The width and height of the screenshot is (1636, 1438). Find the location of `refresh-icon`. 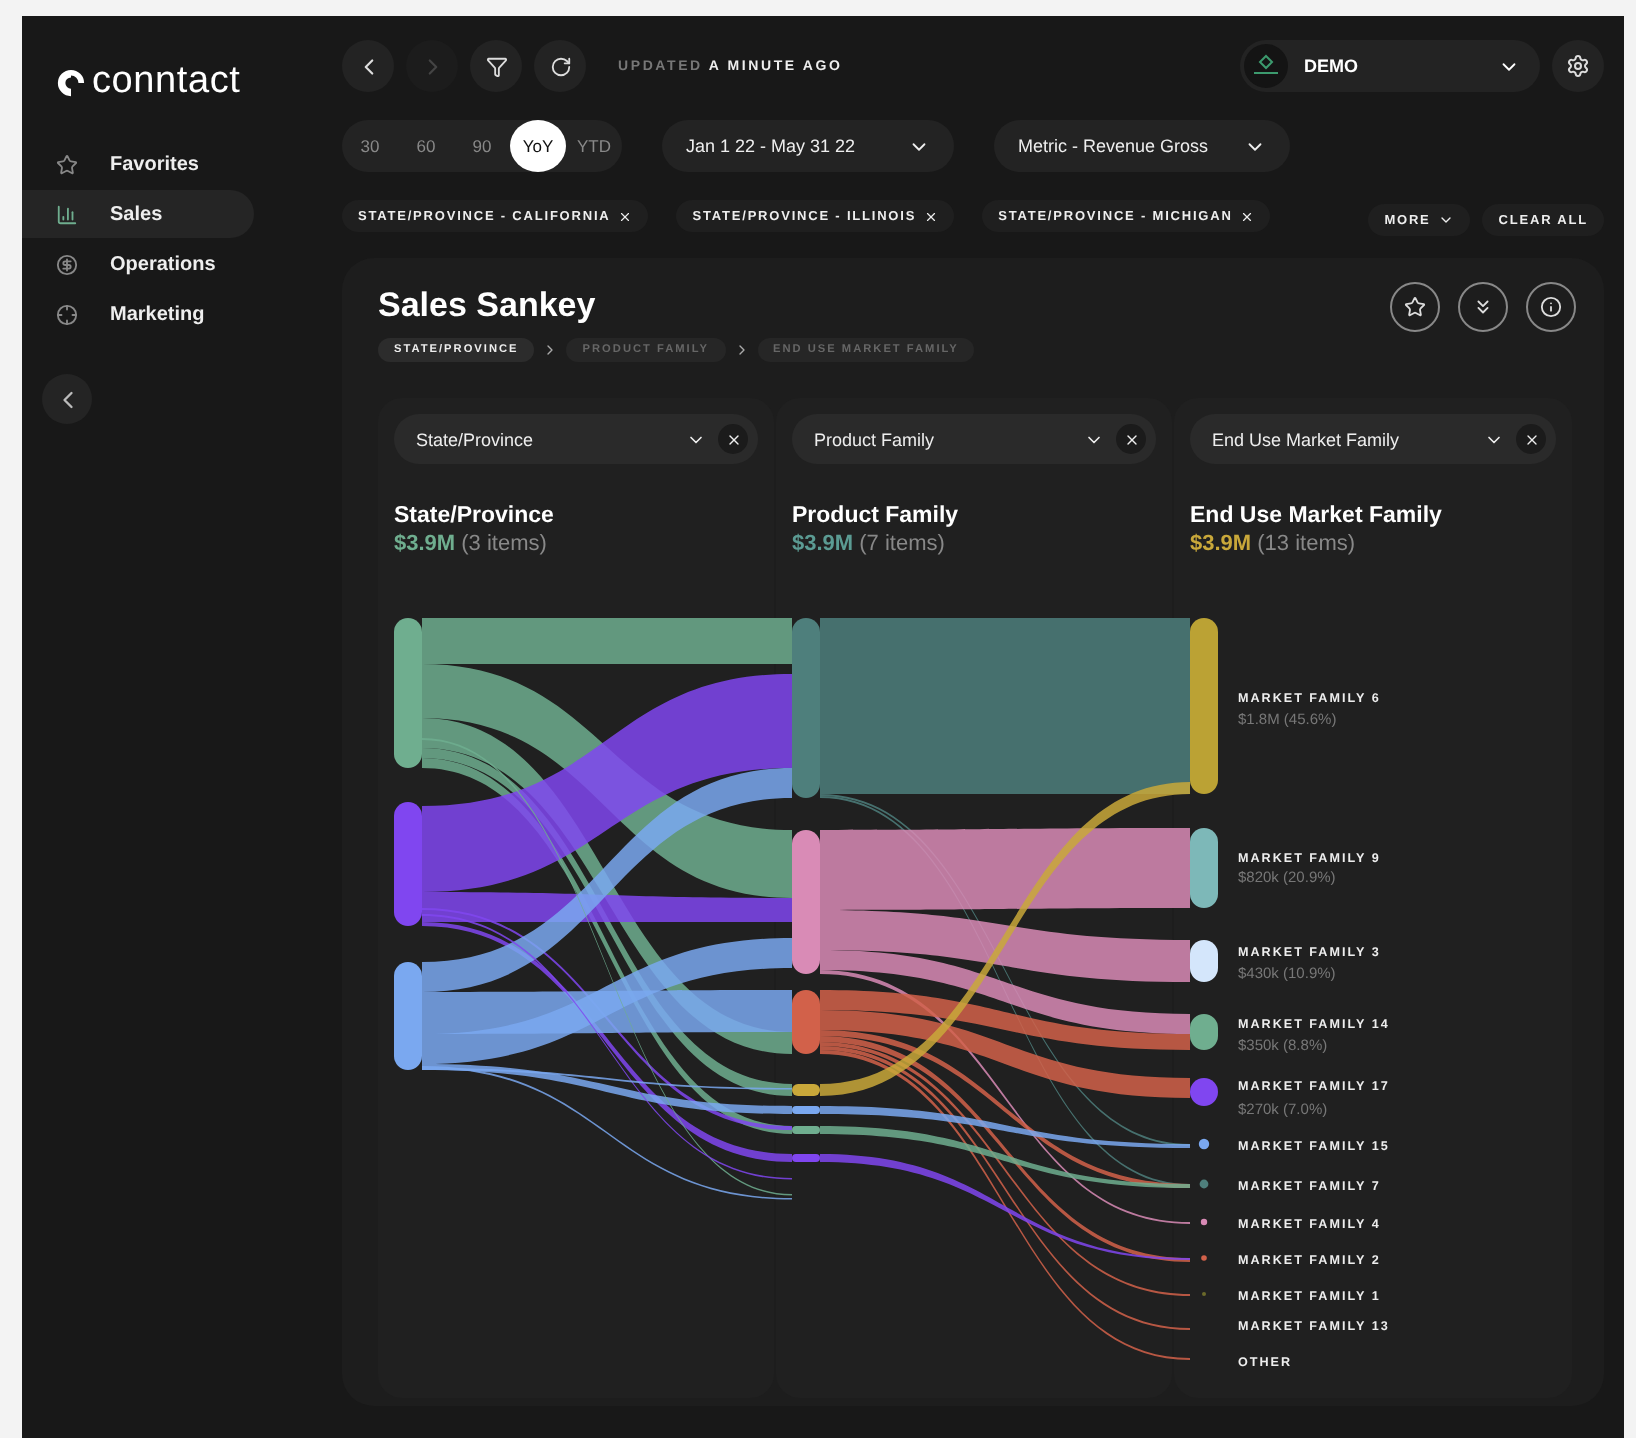

refresh-icon is located at coordinates (560, 66).